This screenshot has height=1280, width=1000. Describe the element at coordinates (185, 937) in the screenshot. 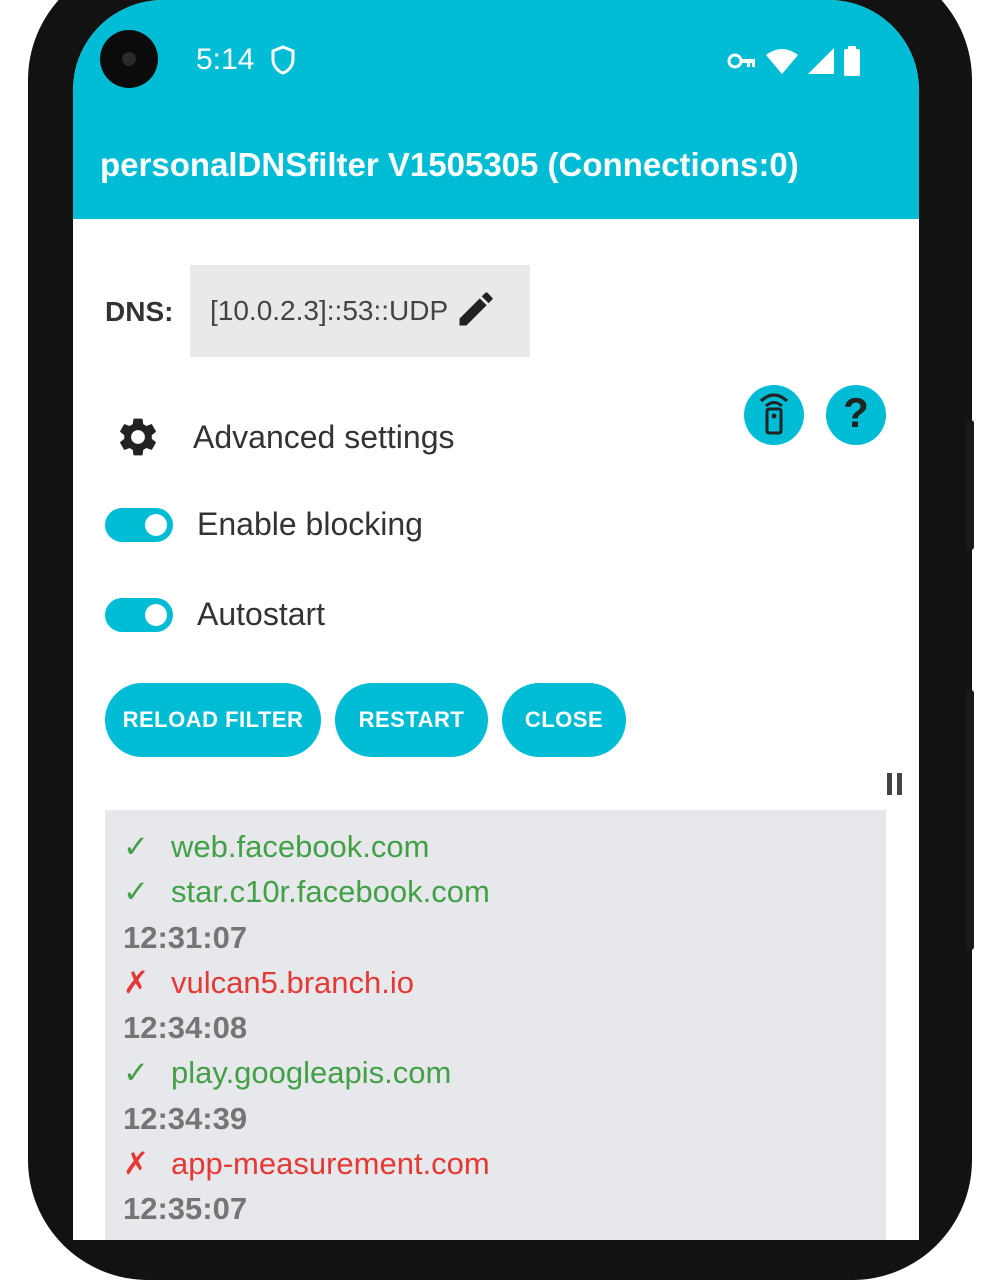

I see `log-entry-text: 12:31:07` at that location.